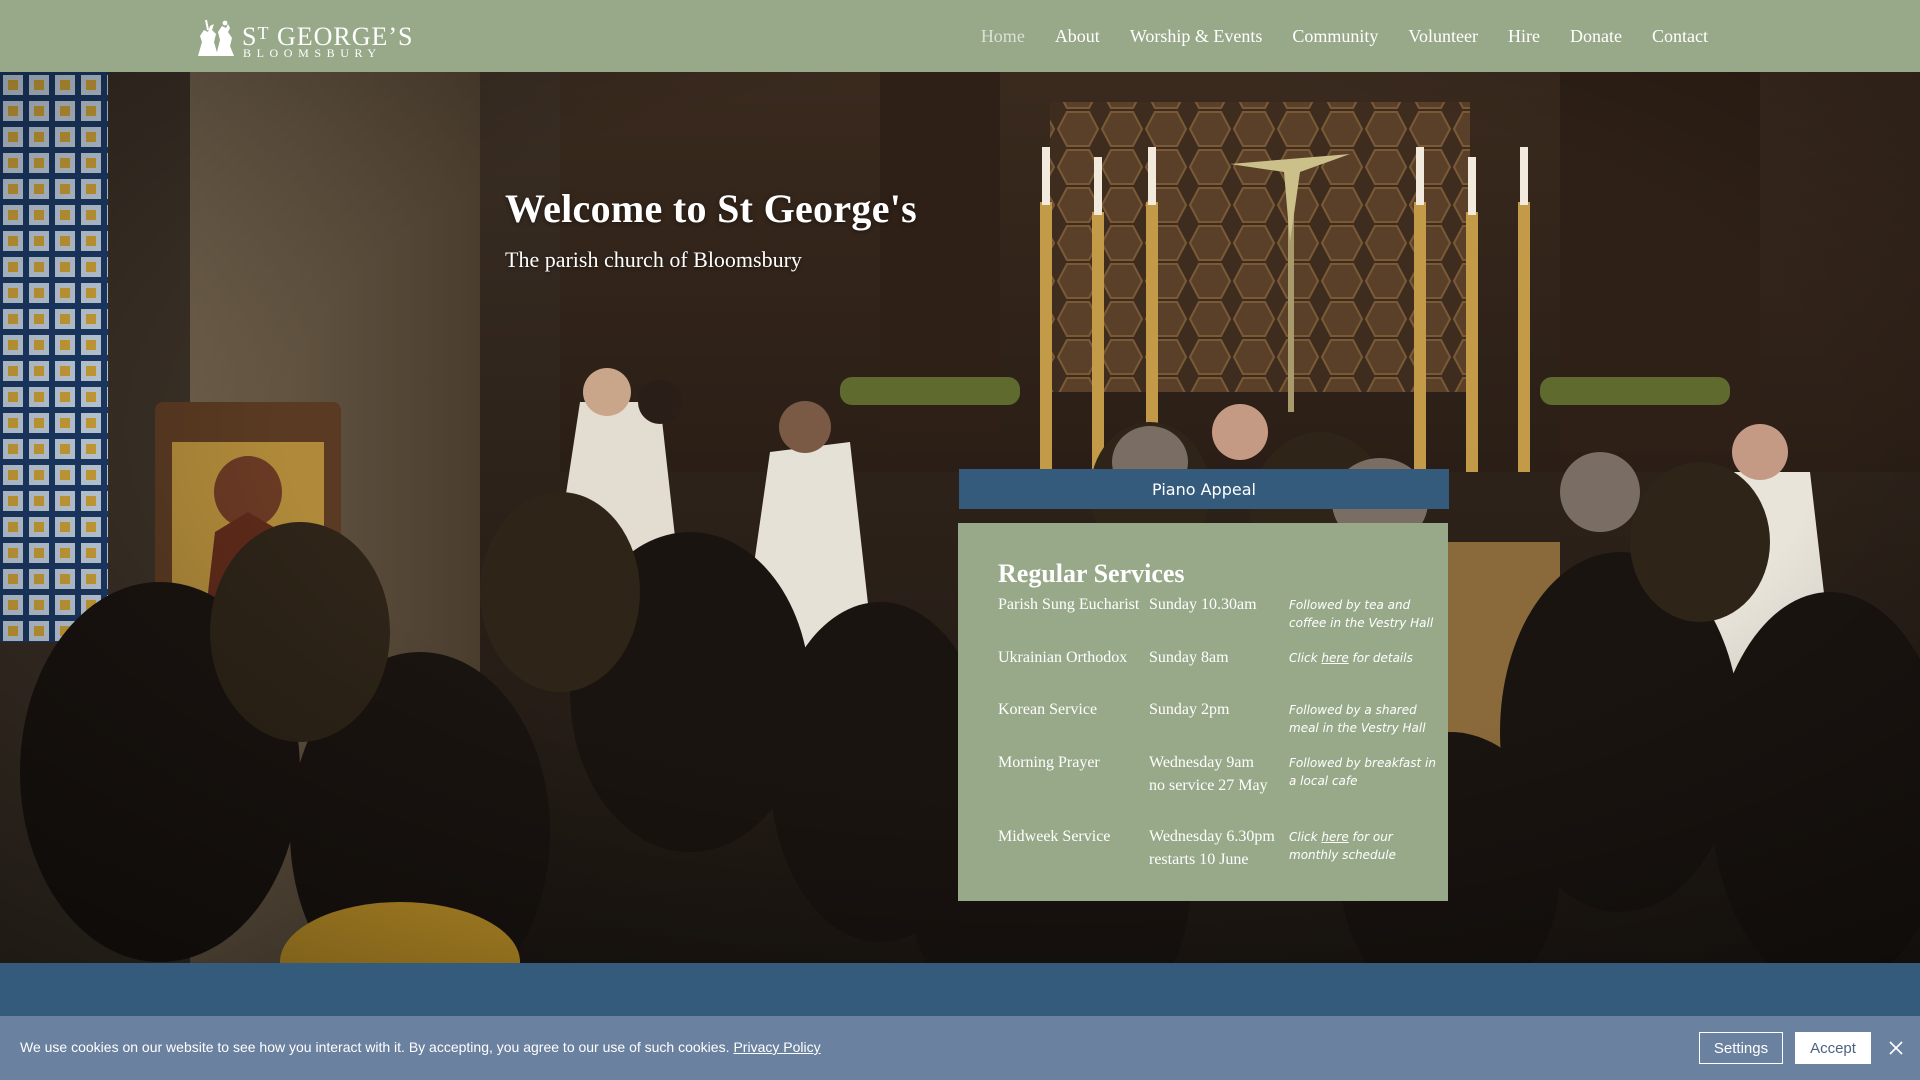 This screenshot has width=1920, height=1080. Describe the element at coordinates (1189, 709) in the screenshot. I see `service-time: Sunday 2pm` at that location.